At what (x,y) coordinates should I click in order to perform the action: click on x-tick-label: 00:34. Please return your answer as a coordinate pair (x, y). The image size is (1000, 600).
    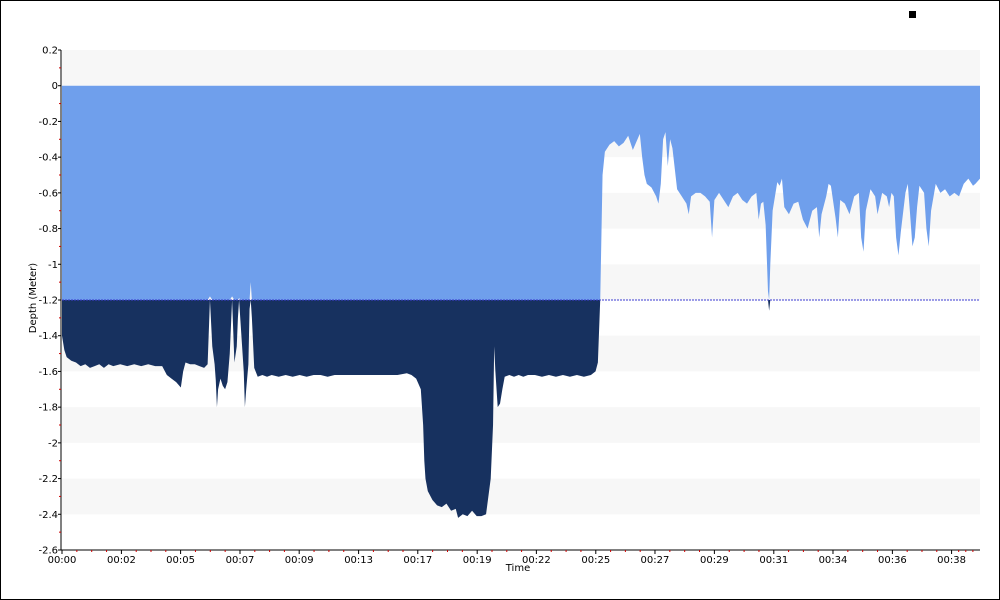
    Looking at the image, I should click on (833, 560).